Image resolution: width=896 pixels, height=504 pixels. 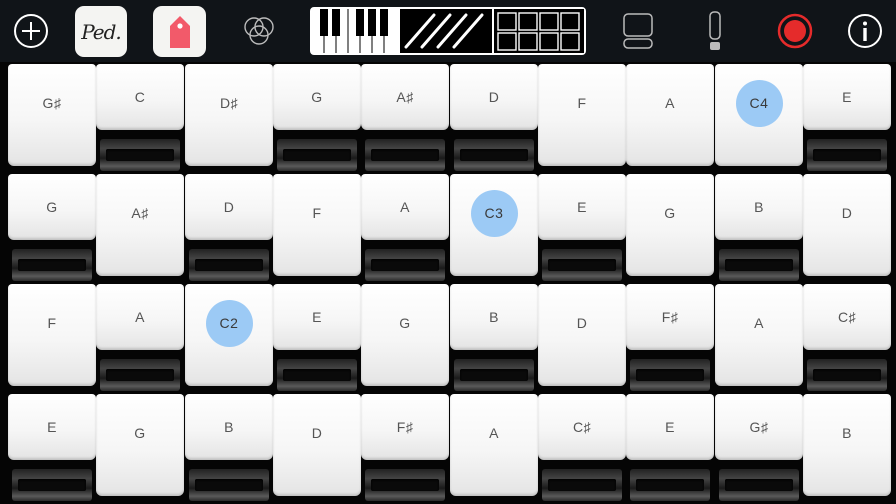 I want to click on record-button, so click(x=795, y=31).